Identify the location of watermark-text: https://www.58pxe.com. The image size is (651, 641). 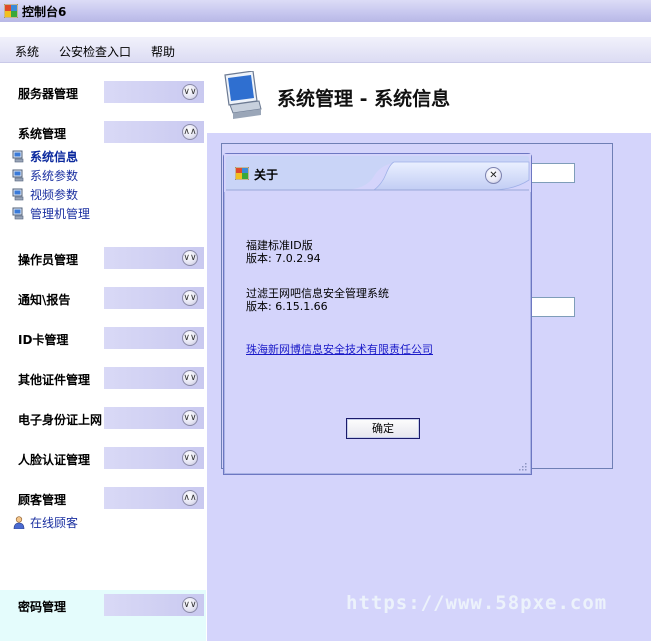
(477, 603).